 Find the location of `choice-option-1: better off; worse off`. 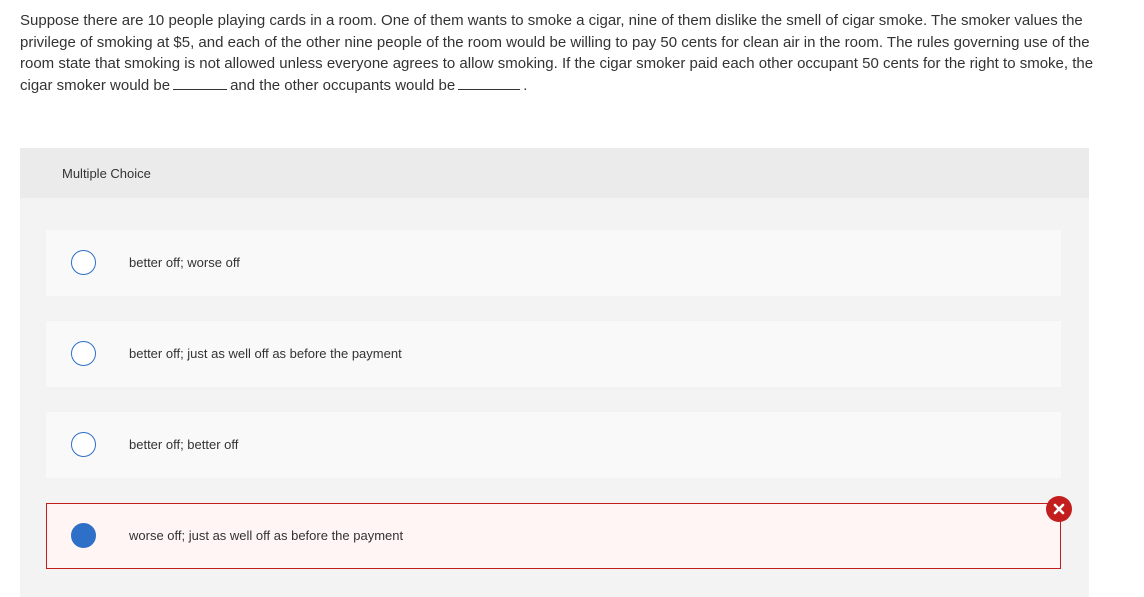

choice-option-1: better off; worse off is located at coordinates (553, 263).